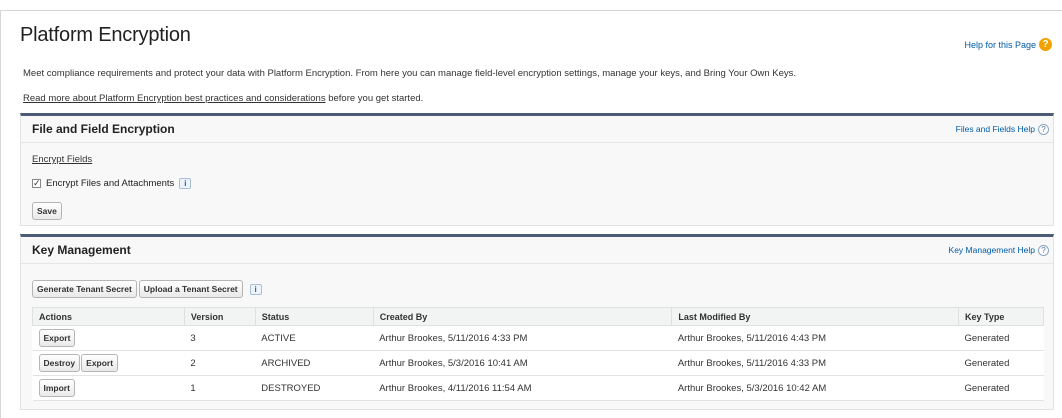 This screenshot has height=418, width=1062. What do you see at coordinates (815, 316) in the screenshot?
I see `column-header-last-modified-by: Last Modified By` at bounding box center [815, 316].